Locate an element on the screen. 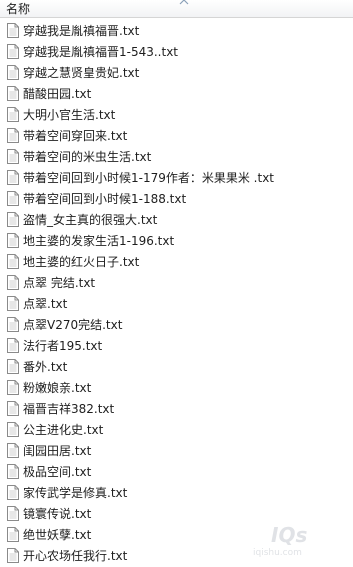 The width and height of the screenshot is (353, 567). file-row: 地主婆的发家生活1-196.txt is located at coordinates (176, 241).